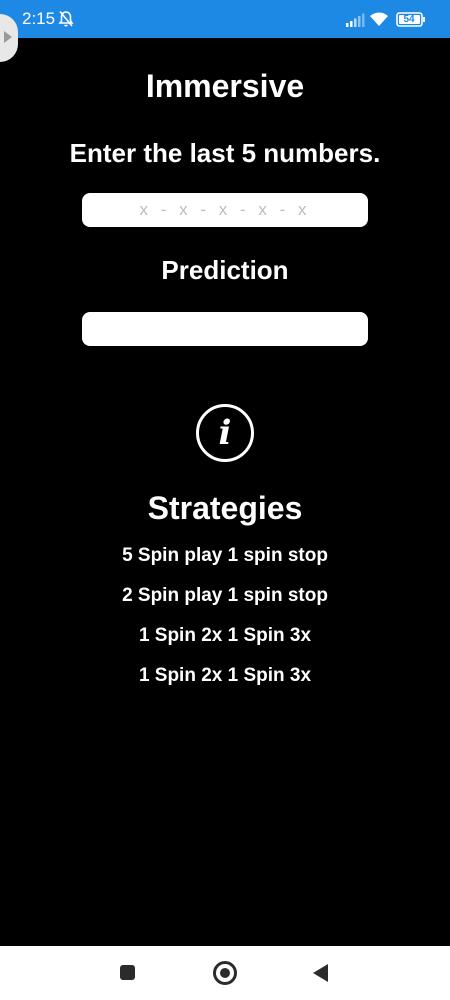 Image resolution: width=450 pixels, height=1000 pixels. I want to click on page-title: Immersive, so click(225, 86).